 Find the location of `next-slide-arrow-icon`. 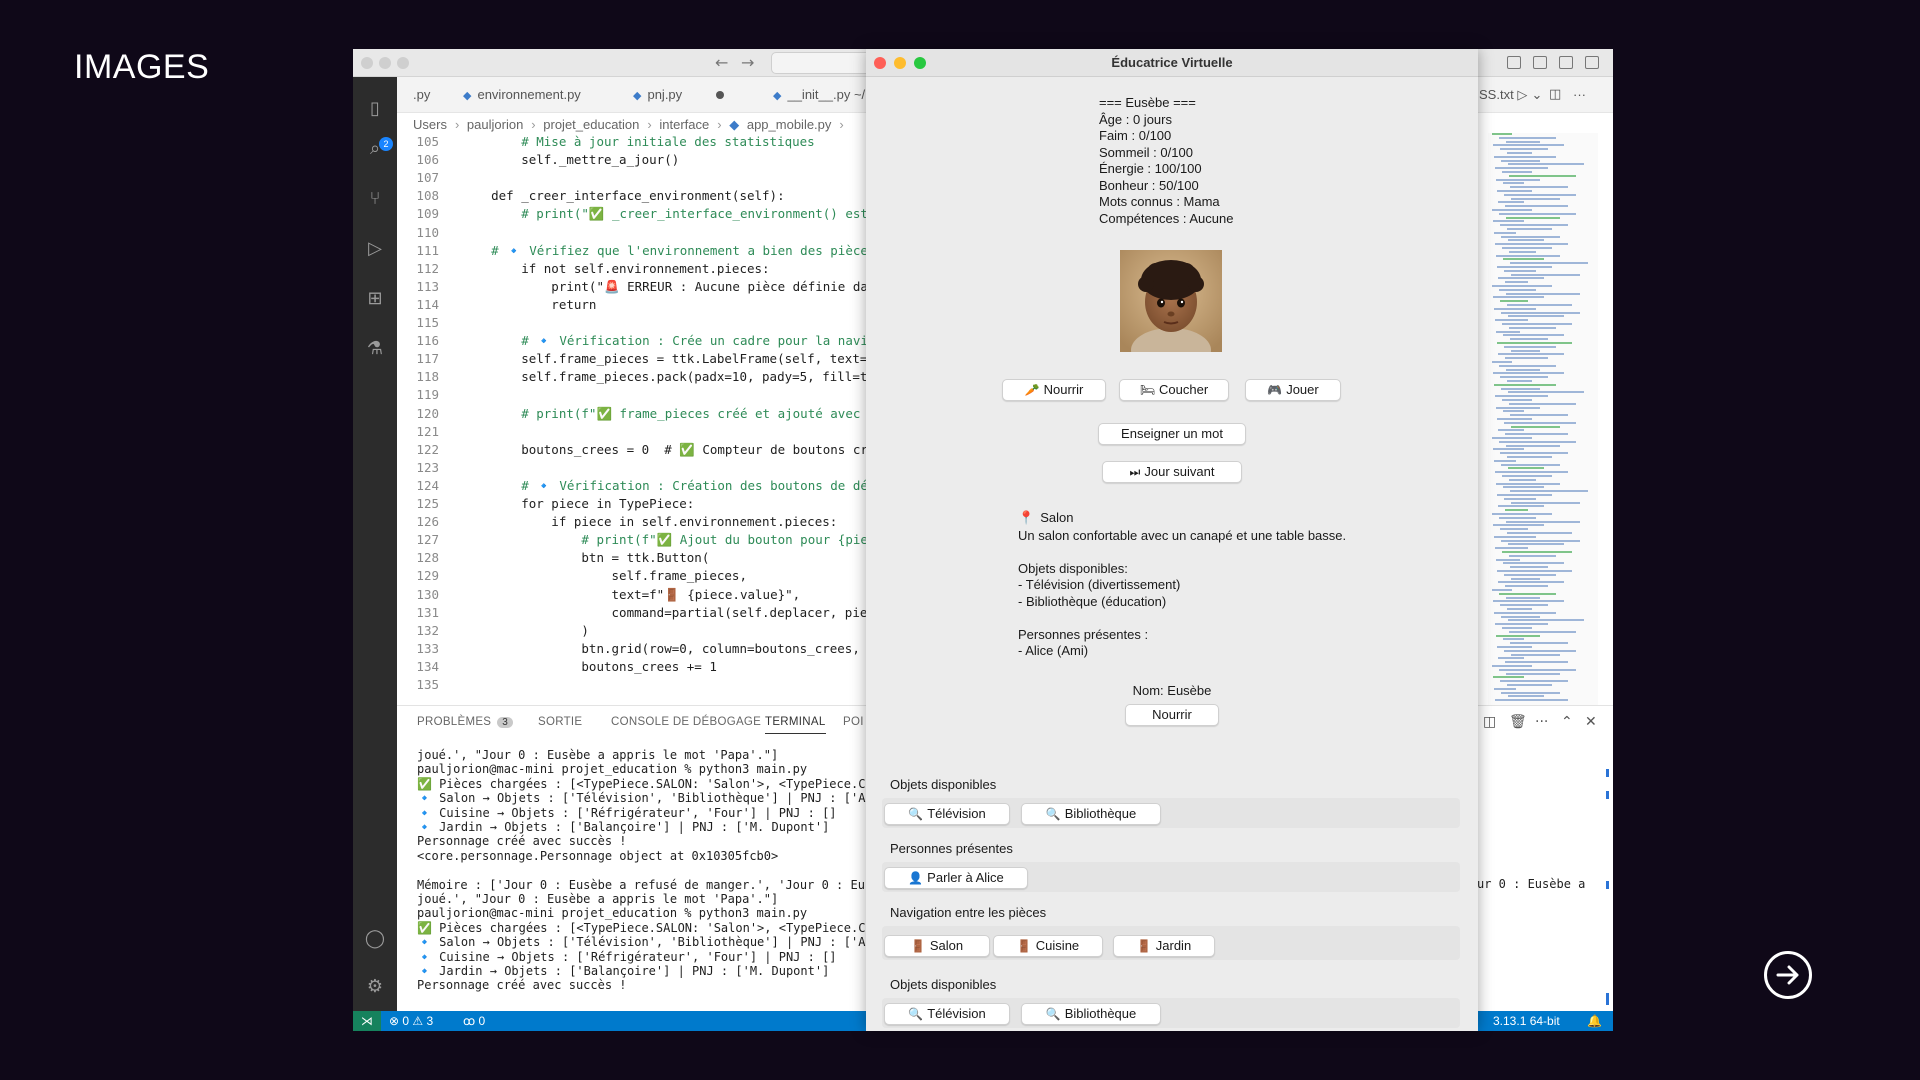

next-slide-arrow-icon is located at coordinates (1788, 975).